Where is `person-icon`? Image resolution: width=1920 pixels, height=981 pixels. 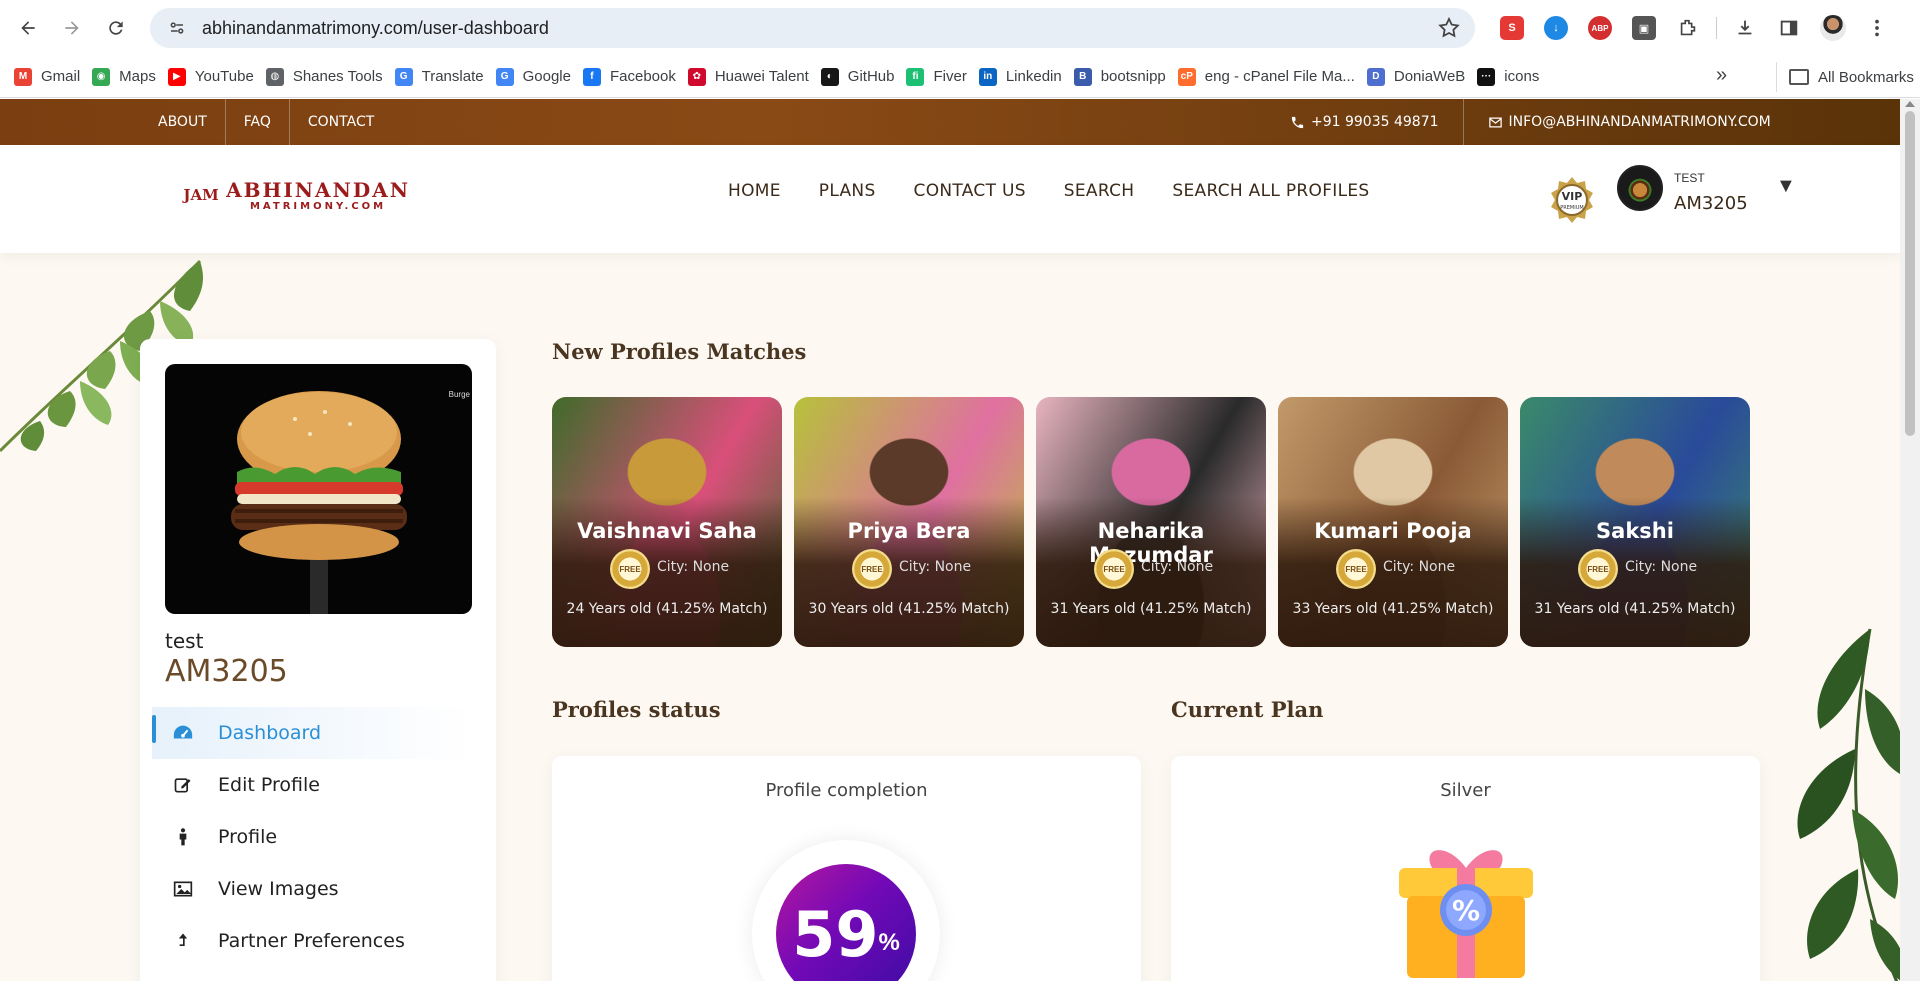 person-icon is located at coordinates (183, 837).